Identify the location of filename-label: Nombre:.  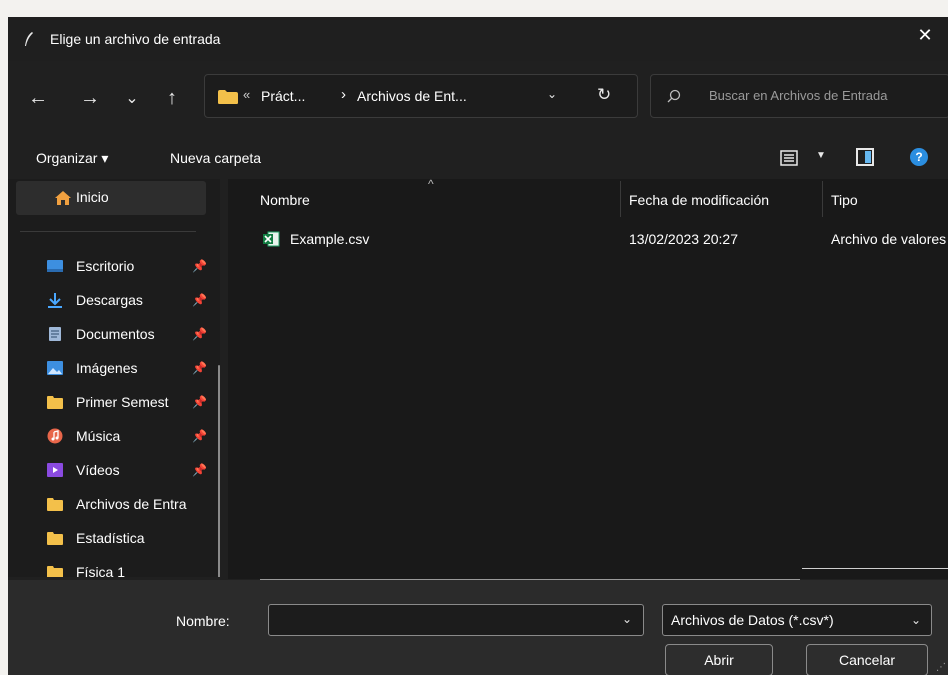
(203, 621).